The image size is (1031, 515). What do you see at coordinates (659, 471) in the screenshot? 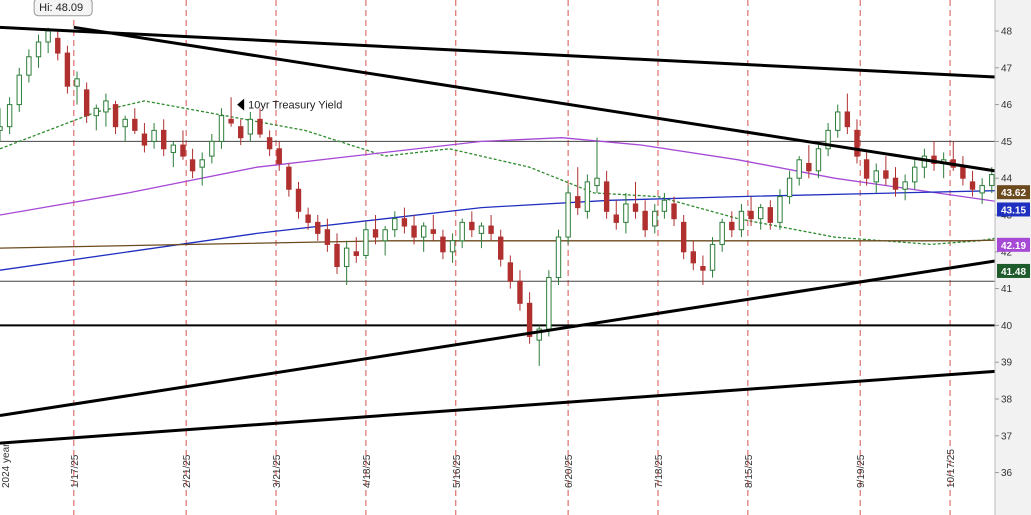
I see `x-tick-label: 7/18/25` at bounding box center [659, 471].